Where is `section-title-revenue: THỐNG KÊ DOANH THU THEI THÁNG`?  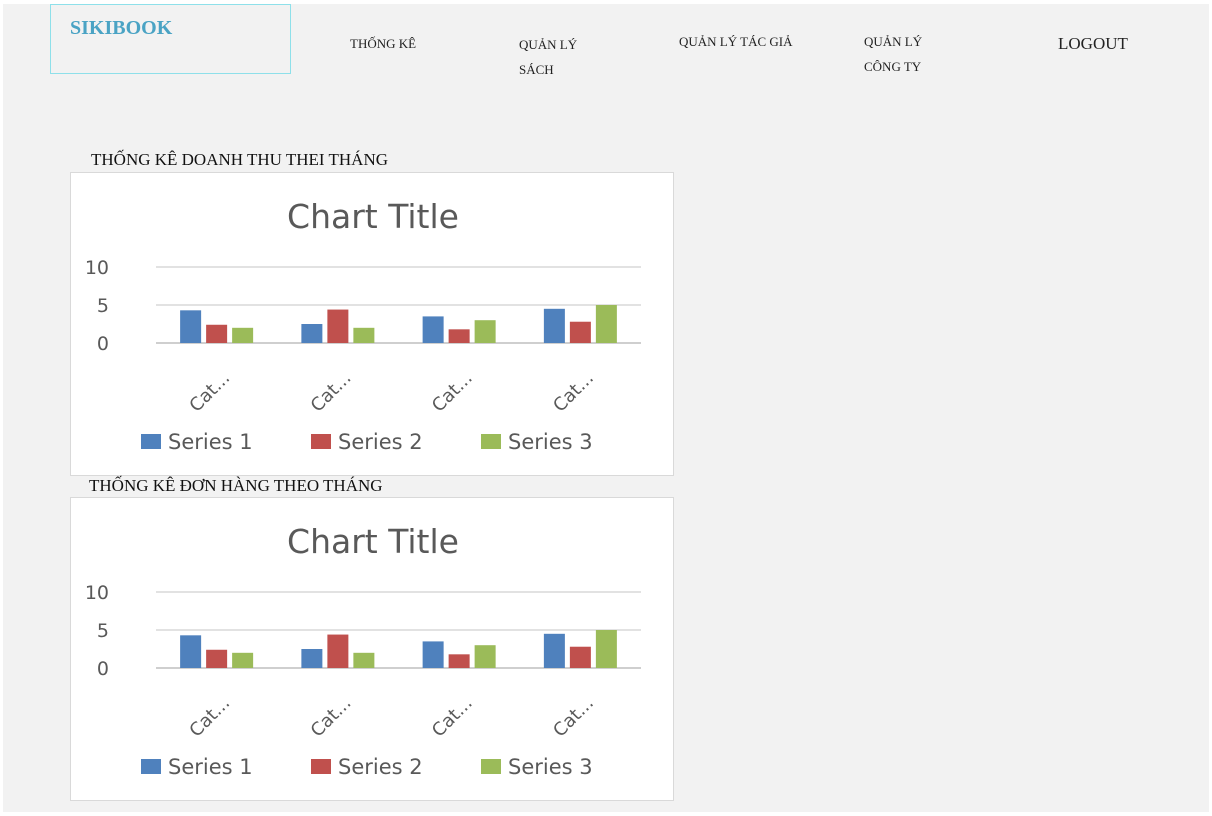 section-title-revenue: THỐNG KÊ DOANH THU THEI THÁNG is located at coordinates (240, 159).